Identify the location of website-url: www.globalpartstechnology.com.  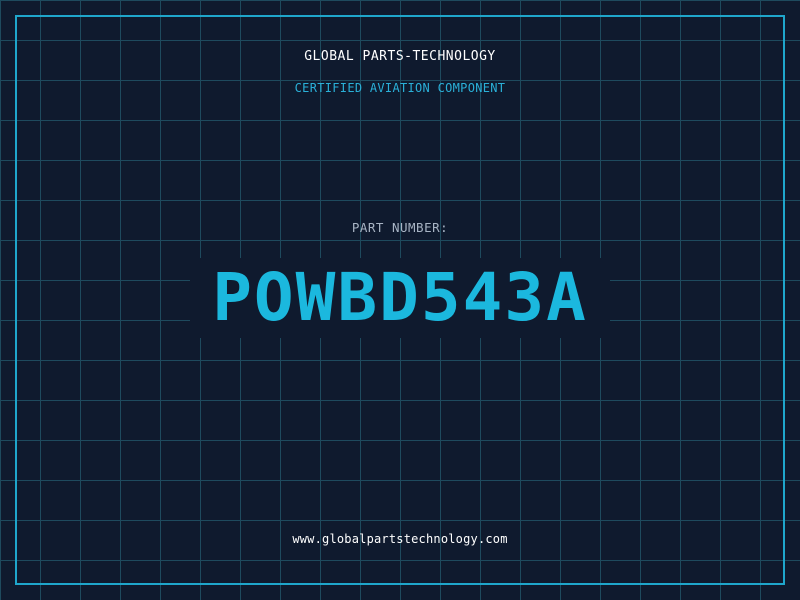
(400, 539).